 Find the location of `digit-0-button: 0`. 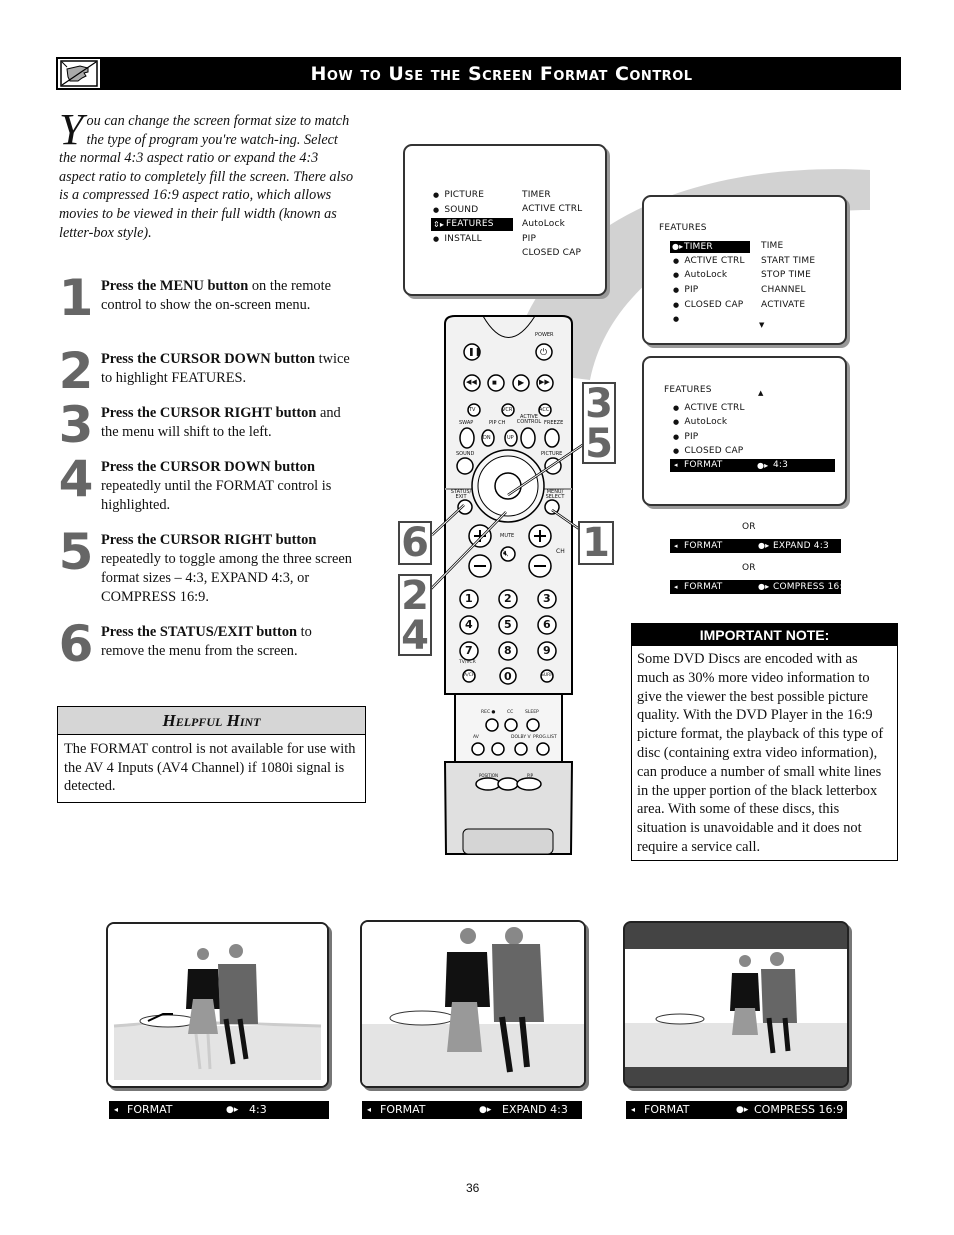

digit-0-button: 0 is located at coordinates (508, 676).